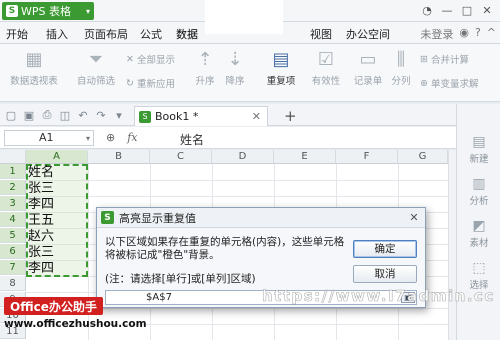 This screenshot has height=340, width=500. I want to click on close-tab-icon: ✕, so click(256, 116).